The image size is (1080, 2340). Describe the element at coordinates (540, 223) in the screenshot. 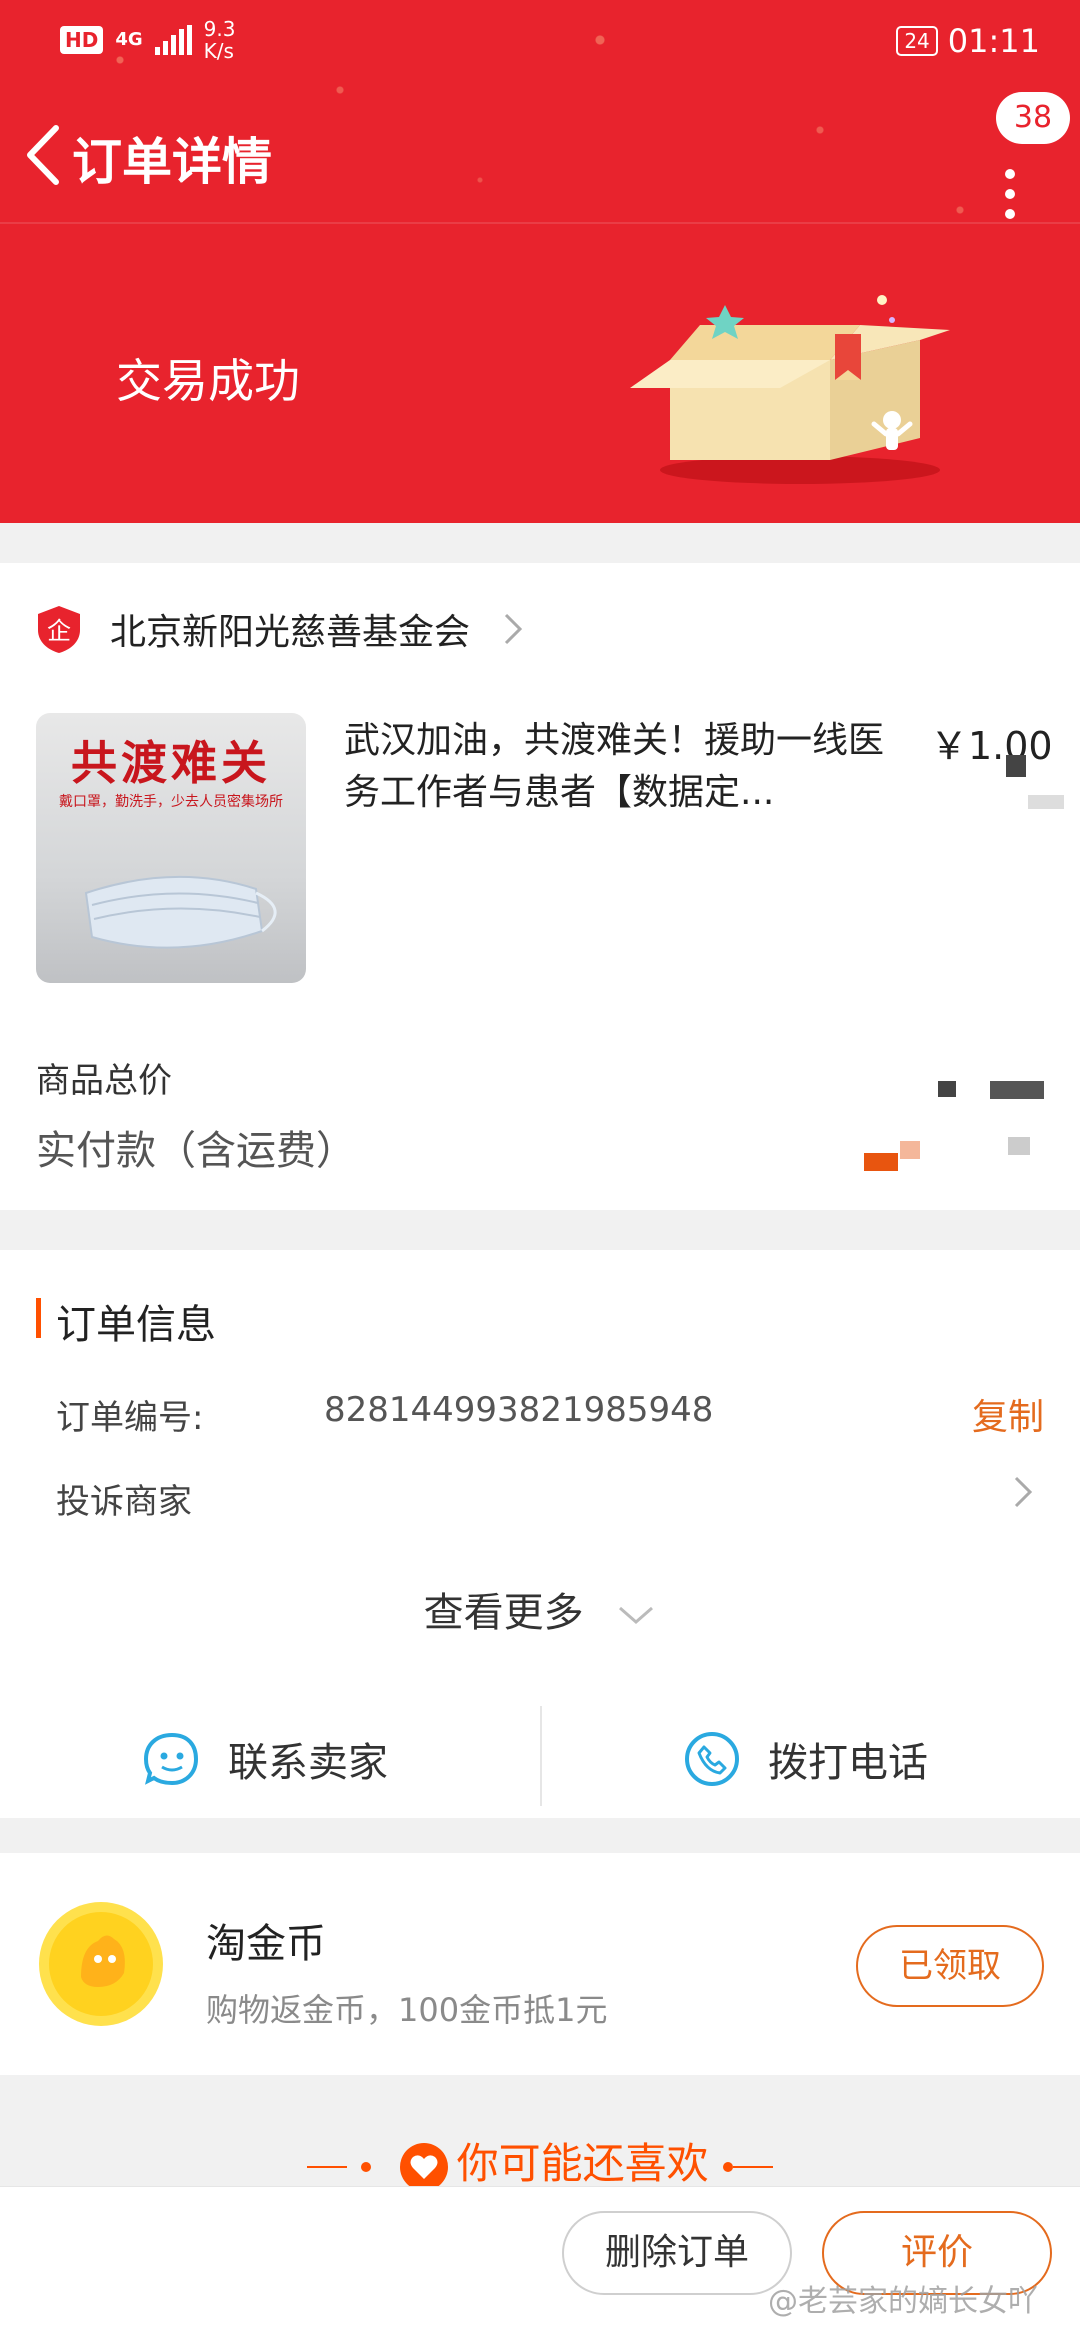

I see `header-divider` at that location.